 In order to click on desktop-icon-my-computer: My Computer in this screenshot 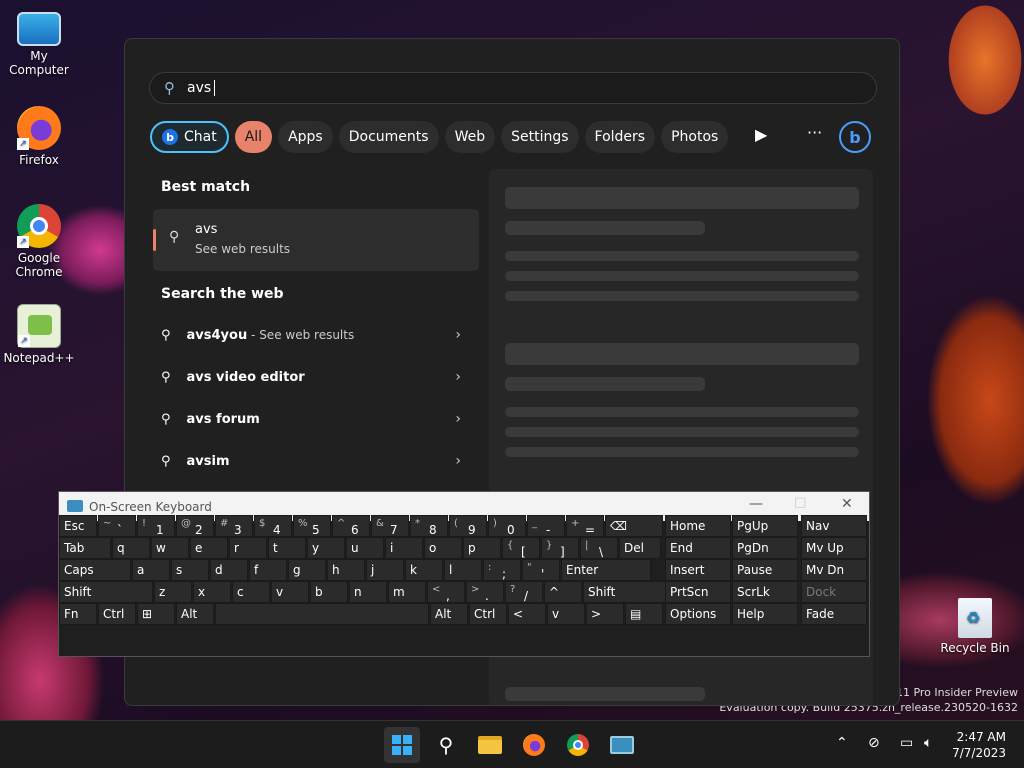, I will do `click(39, 42)`.